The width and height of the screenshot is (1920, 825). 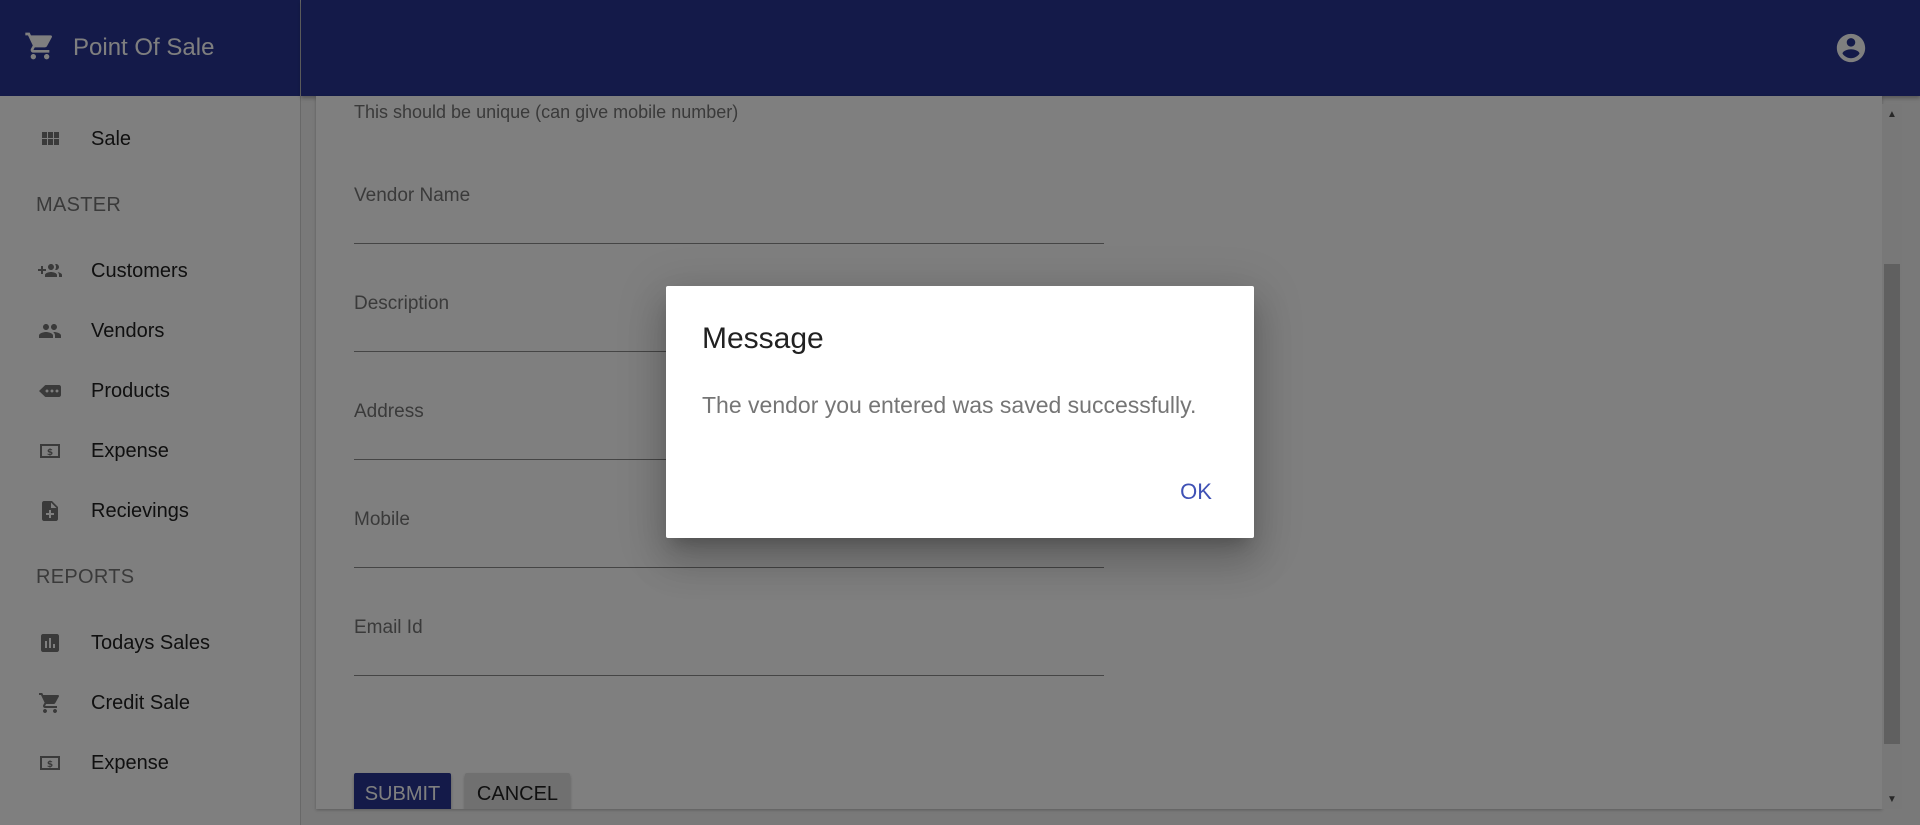 I want to click on ok-button: OK, so click(x=1196, y=492).